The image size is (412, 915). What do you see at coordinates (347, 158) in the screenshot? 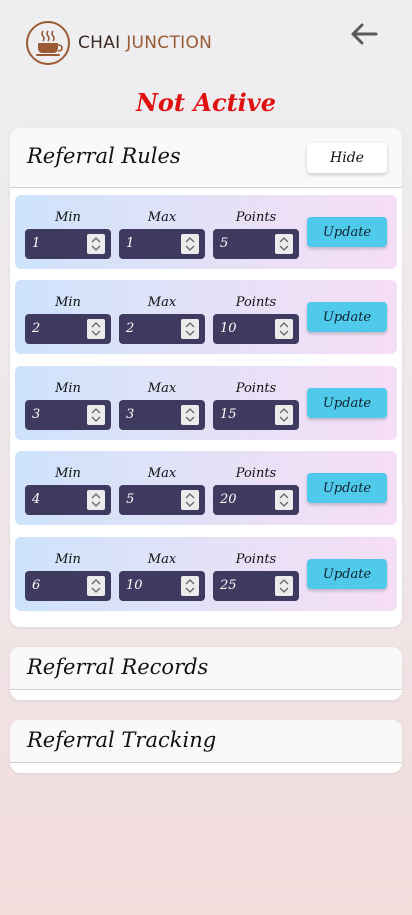
I see `hide-button: Hide` at bounding box center [347, 158].